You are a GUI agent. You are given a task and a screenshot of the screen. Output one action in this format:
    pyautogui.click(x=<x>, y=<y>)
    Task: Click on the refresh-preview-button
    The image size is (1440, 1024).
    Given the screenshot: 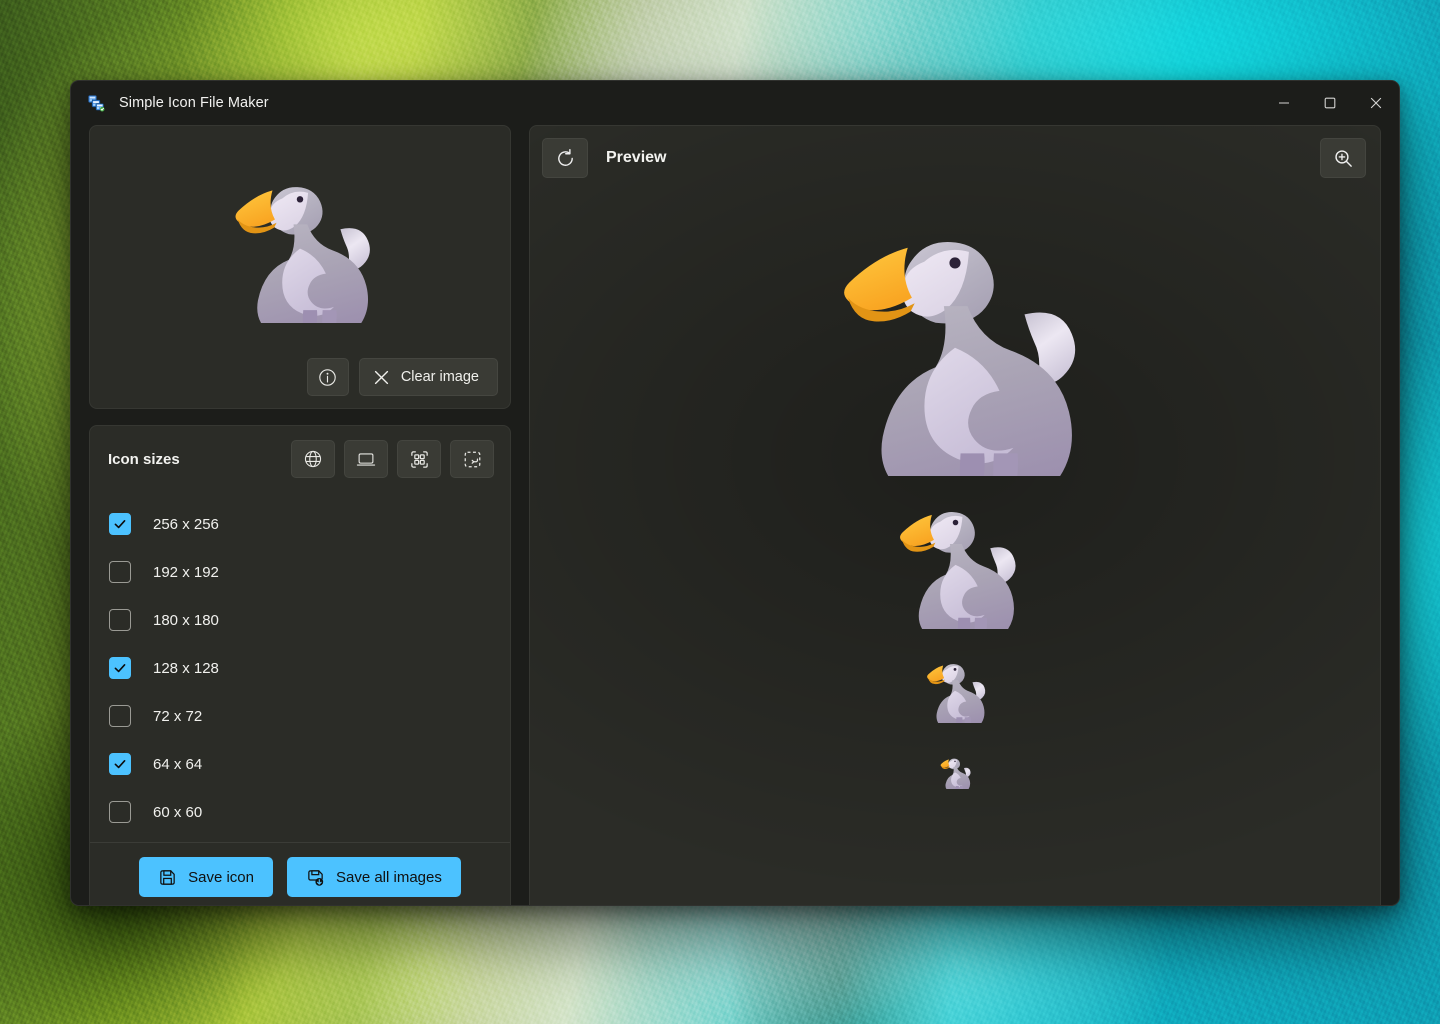 What is the action you would take?
    pyautogui.click(x=565, y=158)
    